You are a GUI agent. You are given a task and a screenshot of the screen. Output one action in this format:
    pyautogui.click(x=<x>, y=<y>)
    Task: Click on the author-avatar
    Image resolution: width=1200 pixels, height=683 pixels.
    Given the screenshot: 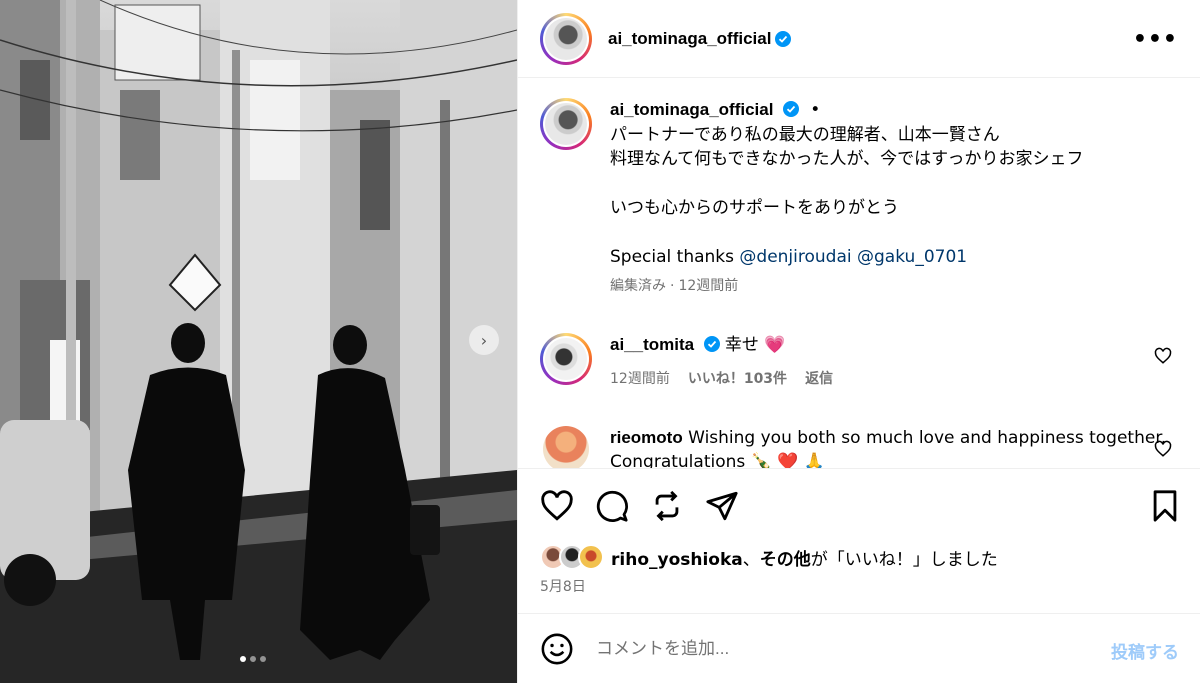 What is the action you would take?
    pyautogui.click(x=566, y=38)
    